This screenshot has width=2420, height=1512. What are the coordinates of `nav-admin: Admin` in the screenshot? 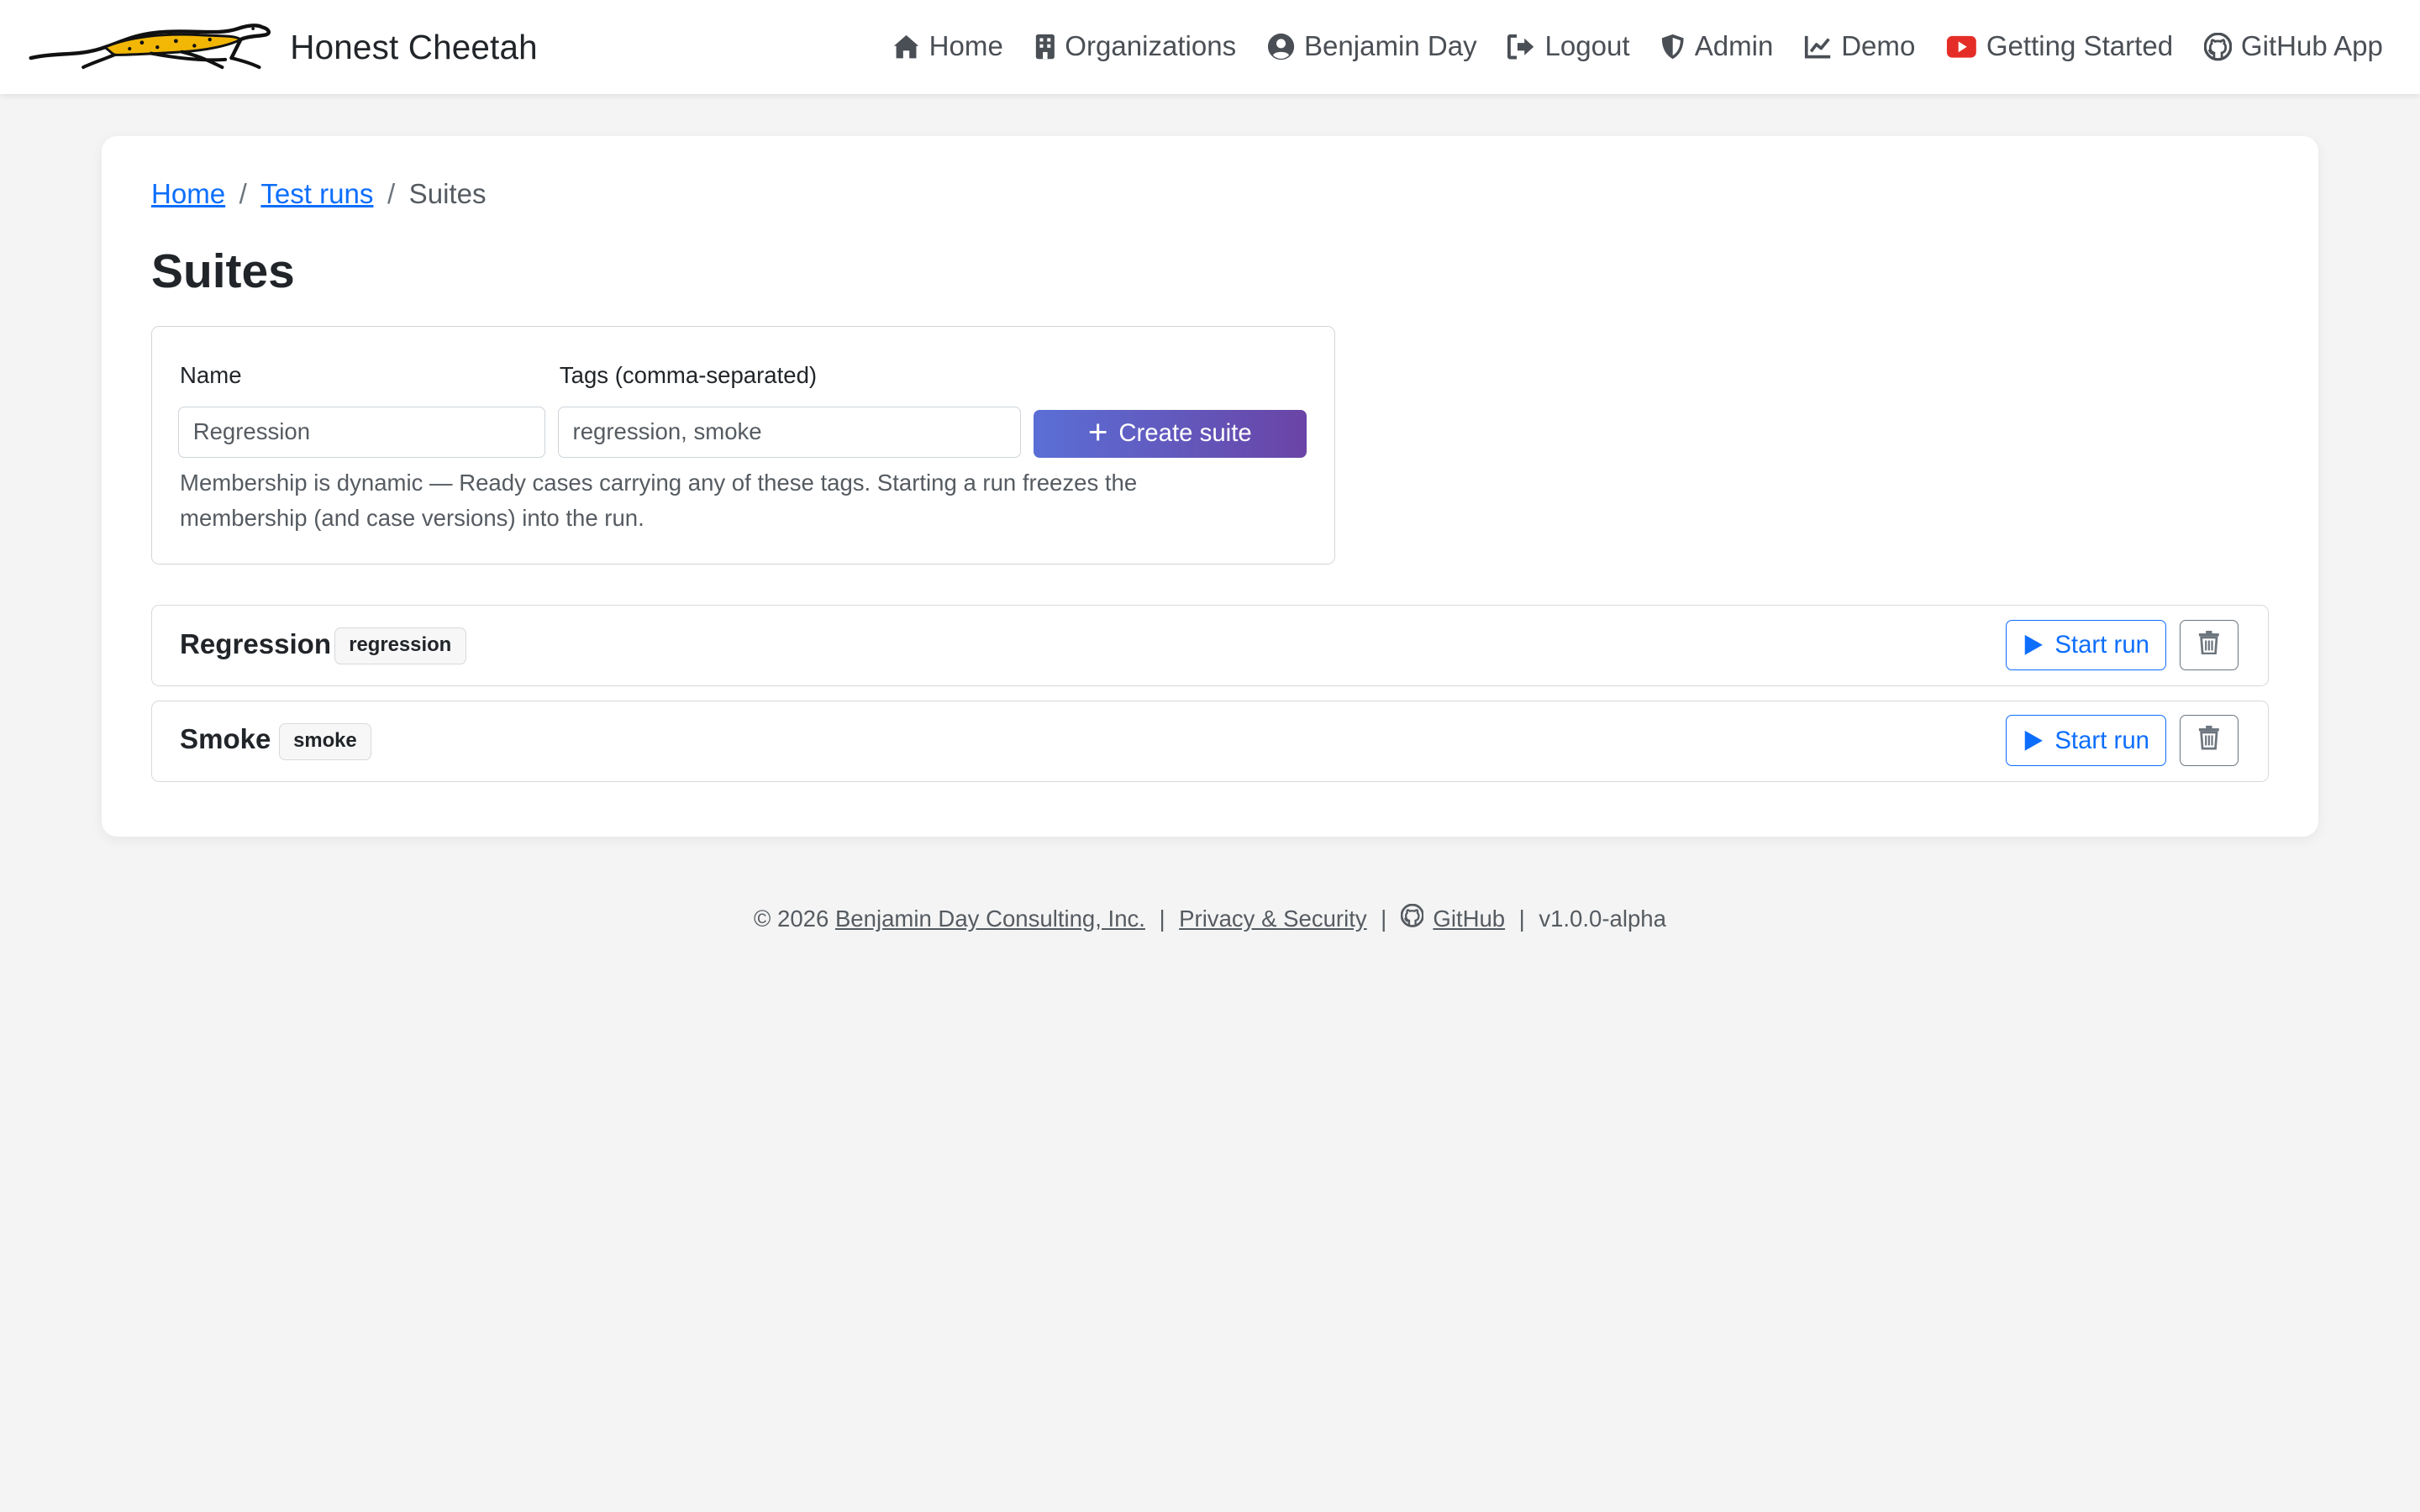 It's located at (1716, 47).